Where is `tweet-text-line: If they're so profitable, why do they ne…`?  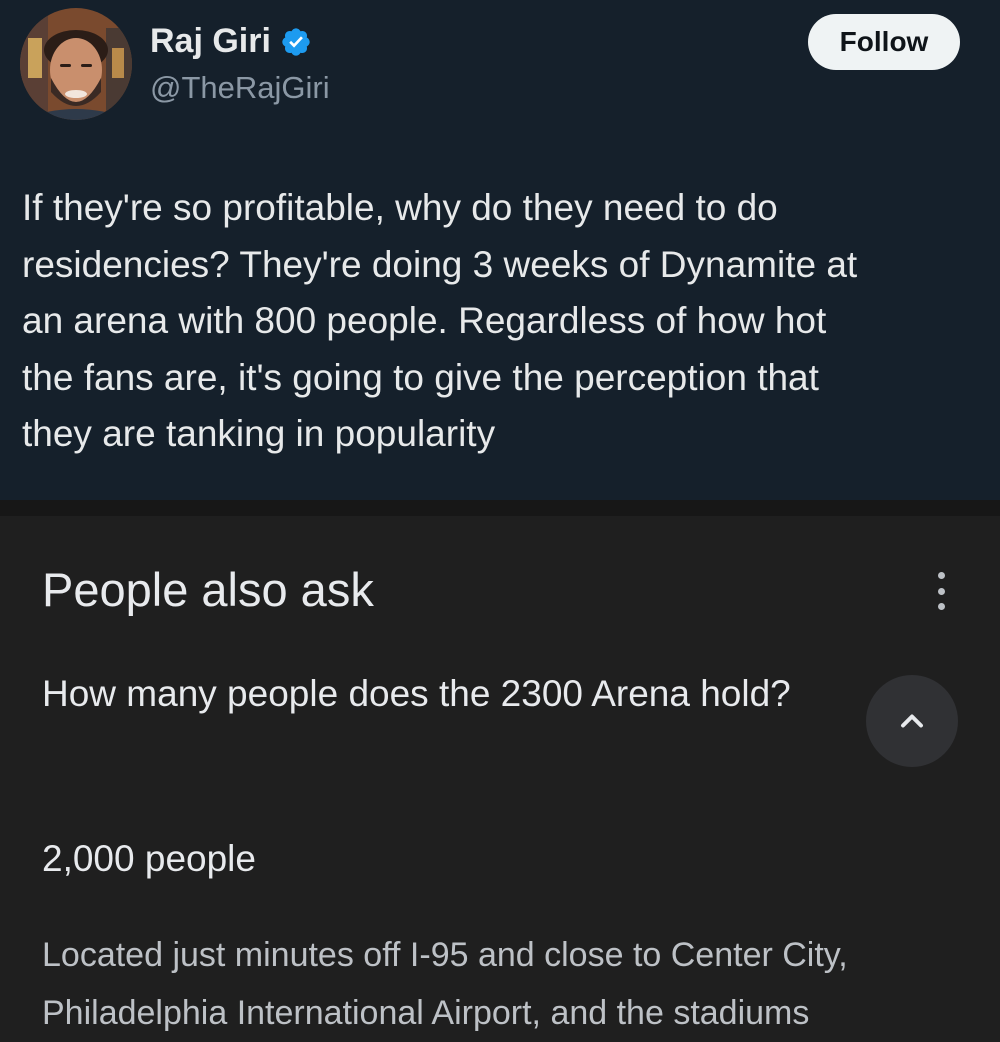 tweet-text-line: If they're so profitable, why do they ne… is located at coordinates (400, 207).